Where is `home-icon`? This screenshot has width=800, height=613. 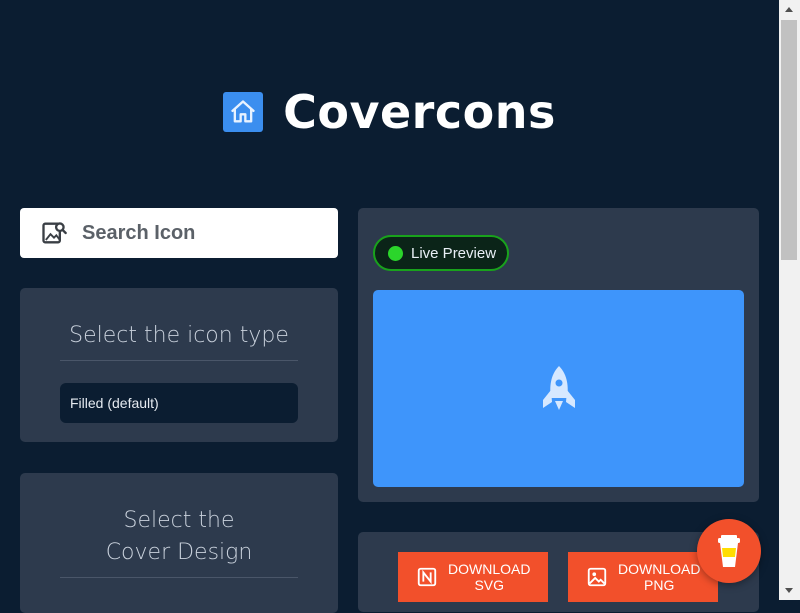 home-icon is located at coordinates (243, 111).